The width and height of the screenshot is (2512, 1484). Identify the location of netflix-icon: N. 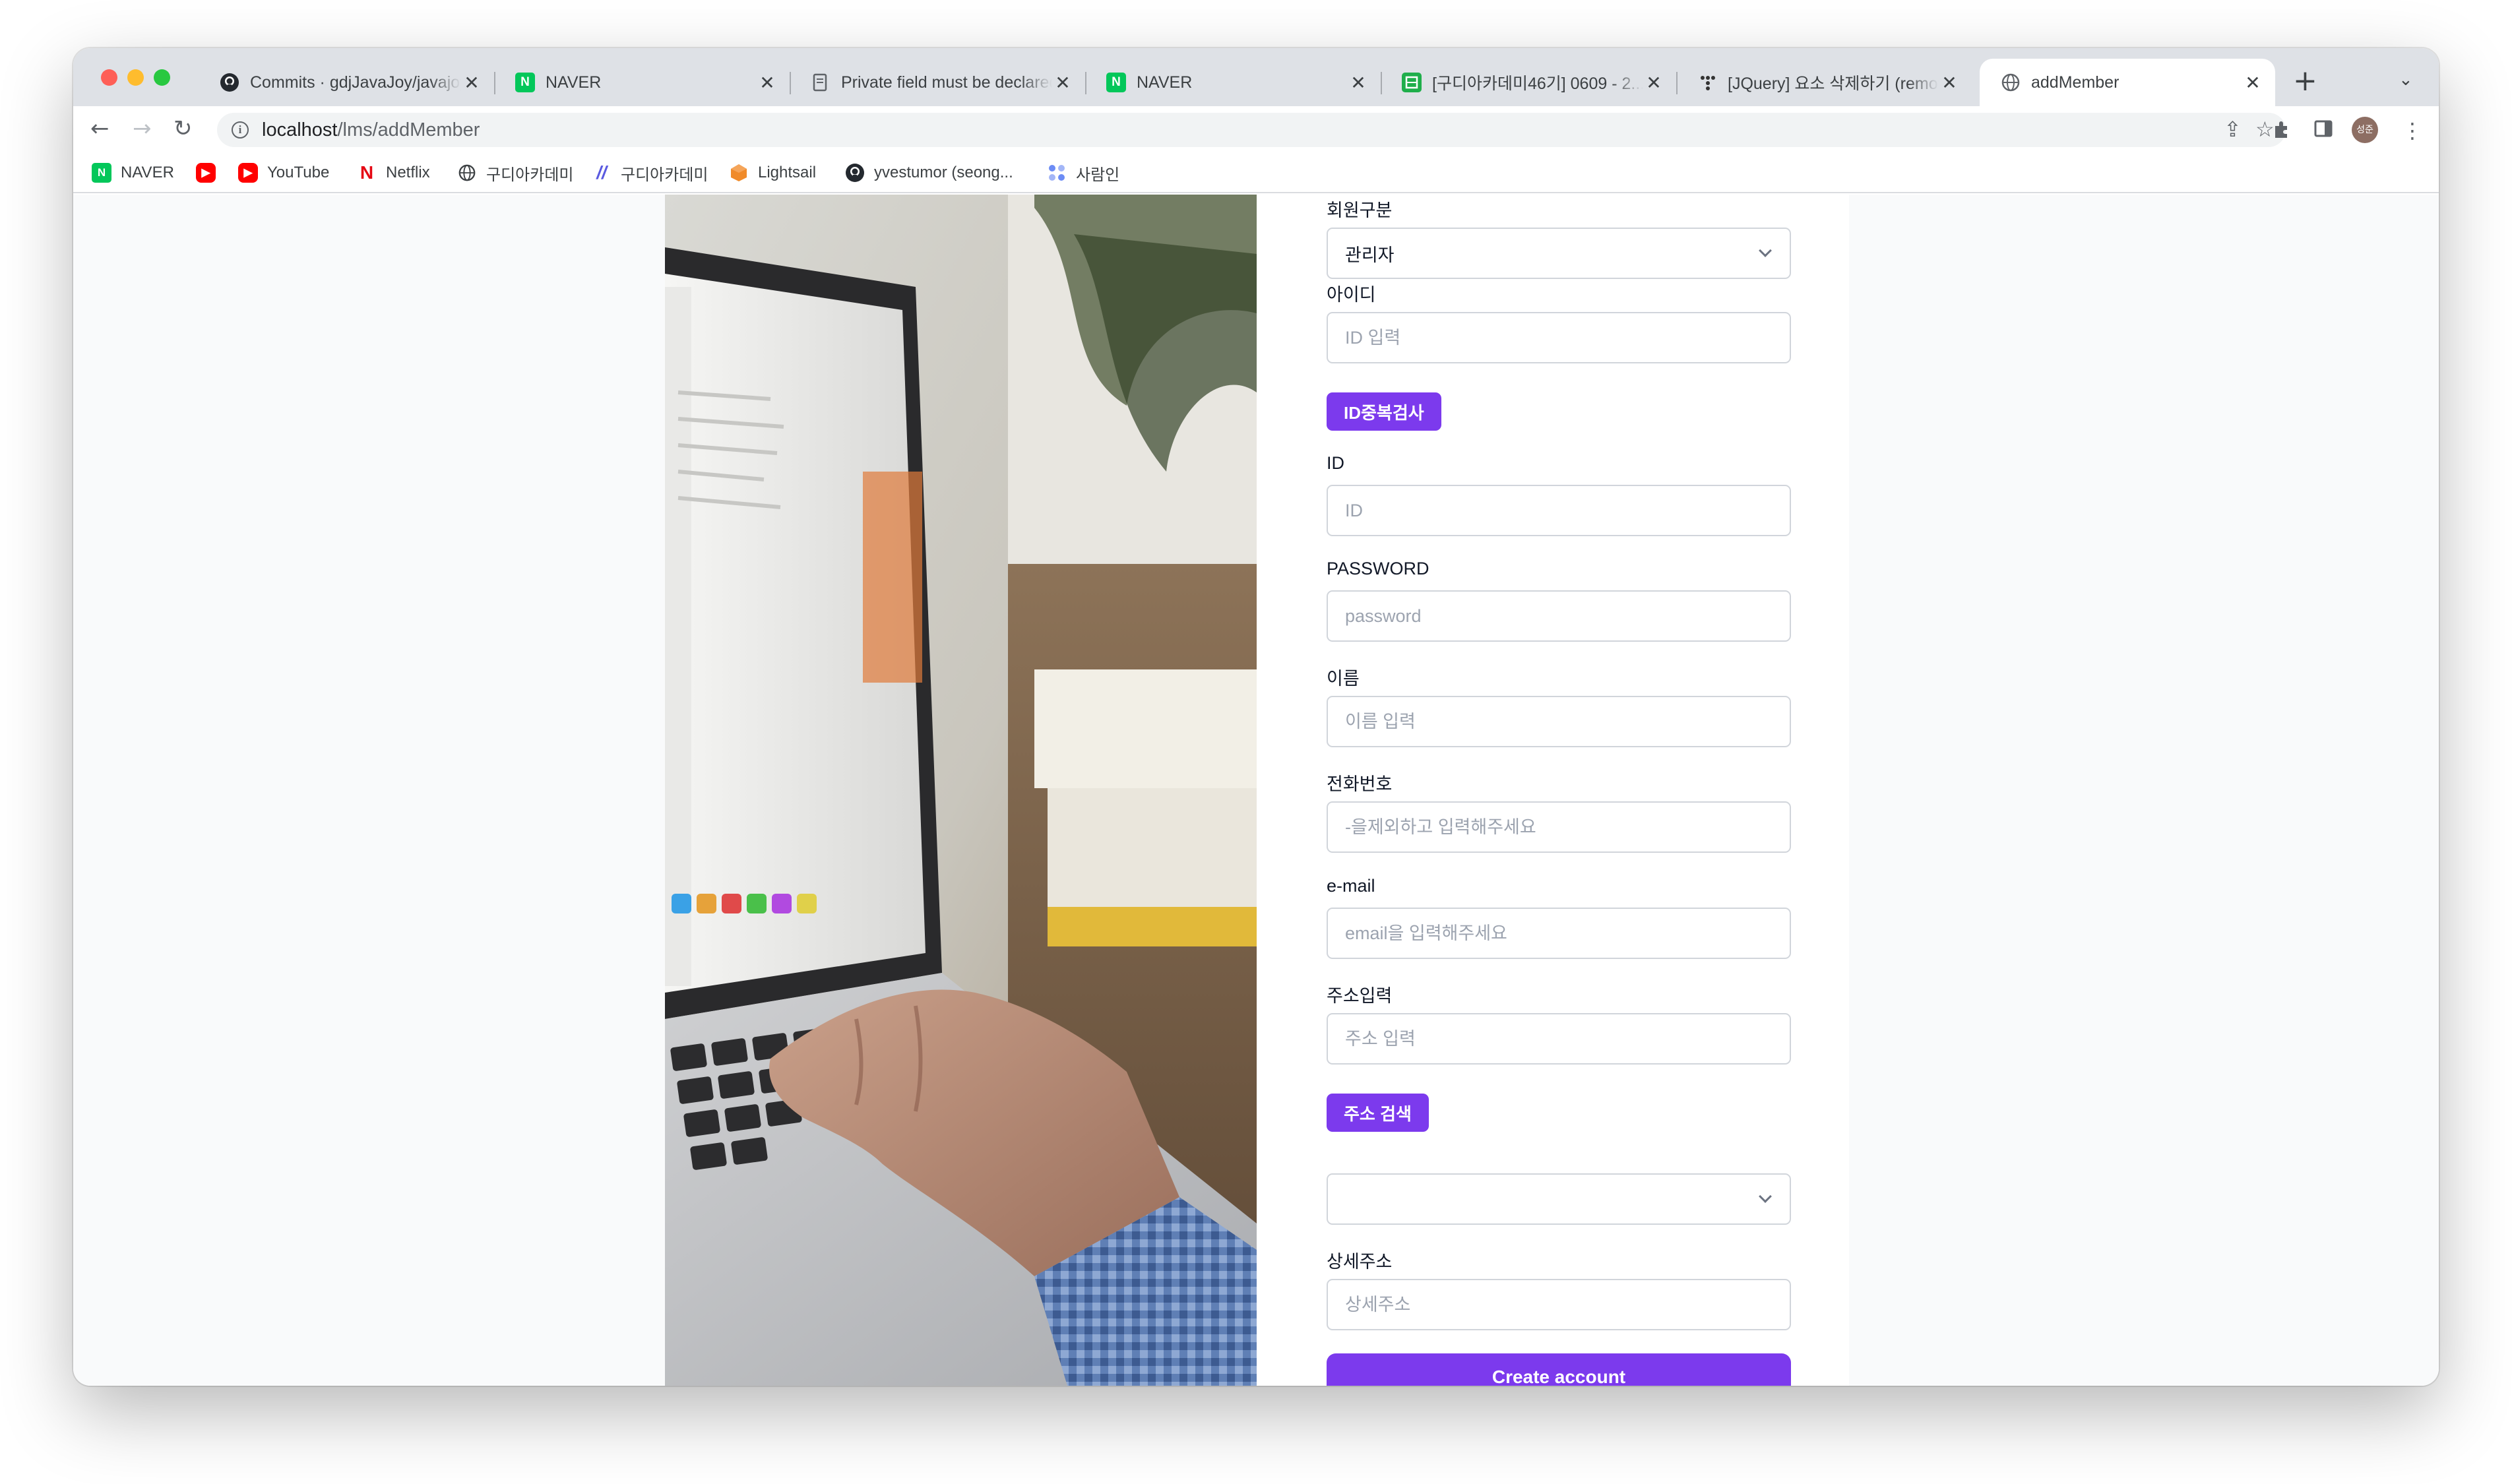
(367, 173).